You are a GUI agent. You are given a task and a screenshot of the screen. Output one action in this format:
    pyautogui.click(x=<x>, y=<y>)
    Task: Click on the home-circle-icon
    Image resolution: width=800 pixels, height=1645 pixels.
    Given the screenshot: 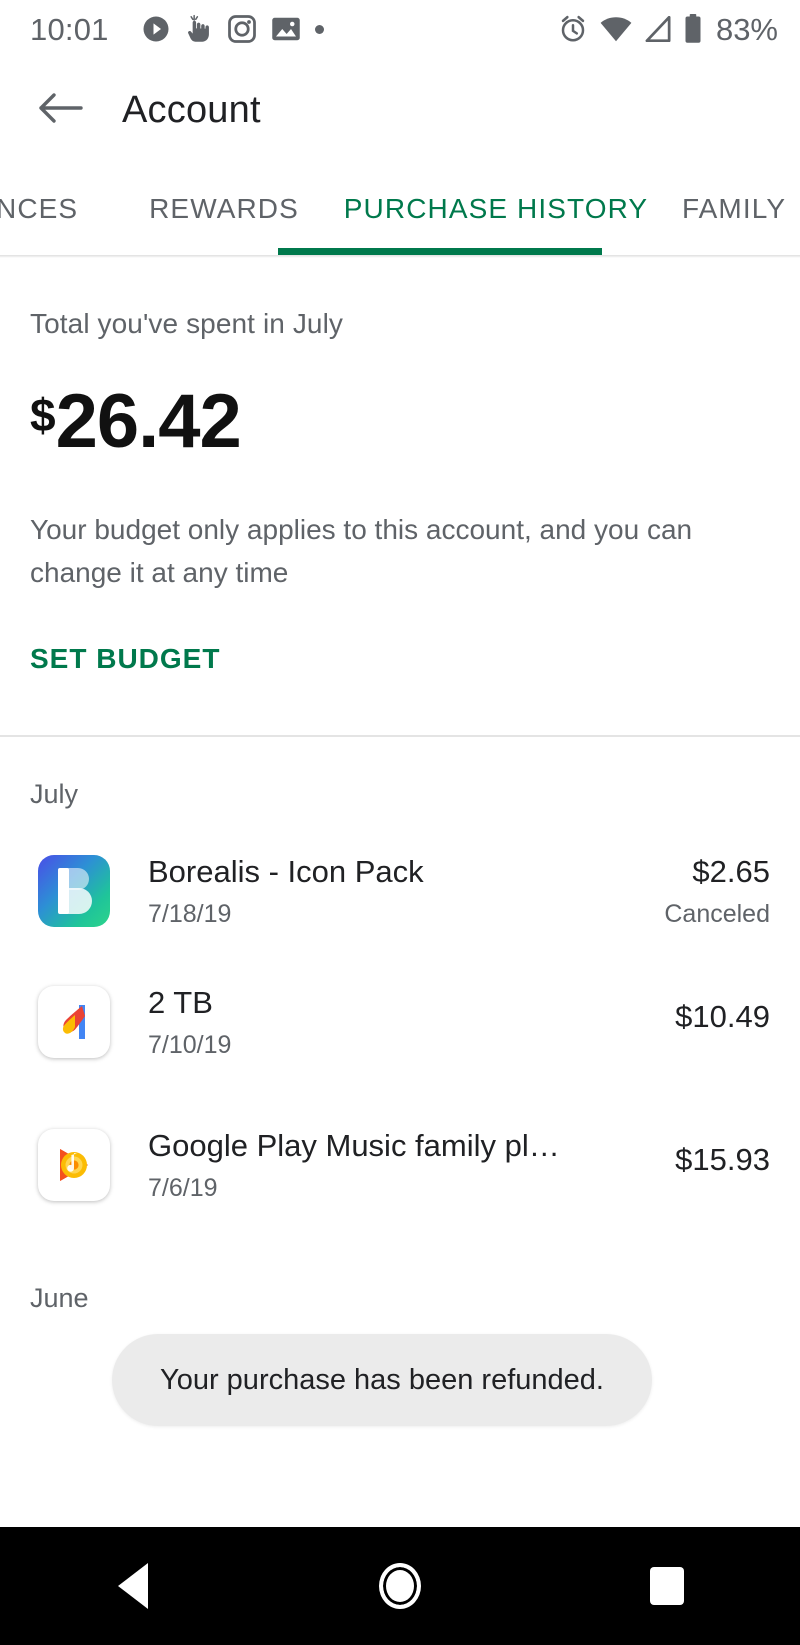 What is the action you would take?
    pyautogui.click(x=399, y=1586)
    